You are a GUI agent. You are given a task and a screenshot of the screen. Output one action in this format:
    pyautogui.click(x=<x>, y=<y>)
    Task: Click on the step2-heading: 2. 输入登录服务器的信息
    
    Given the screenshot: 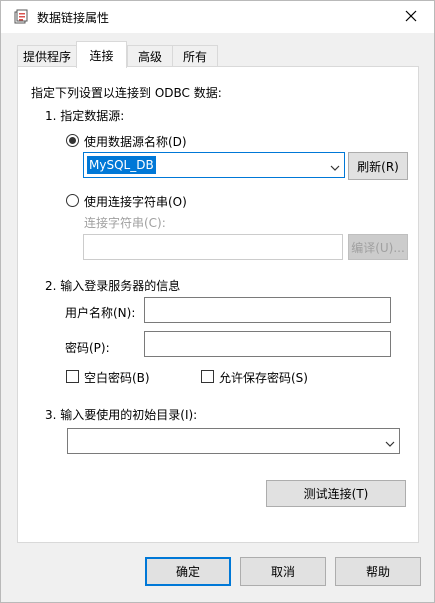 What is the action you would take?
    pyautogui.click(x=113, y=286)
    